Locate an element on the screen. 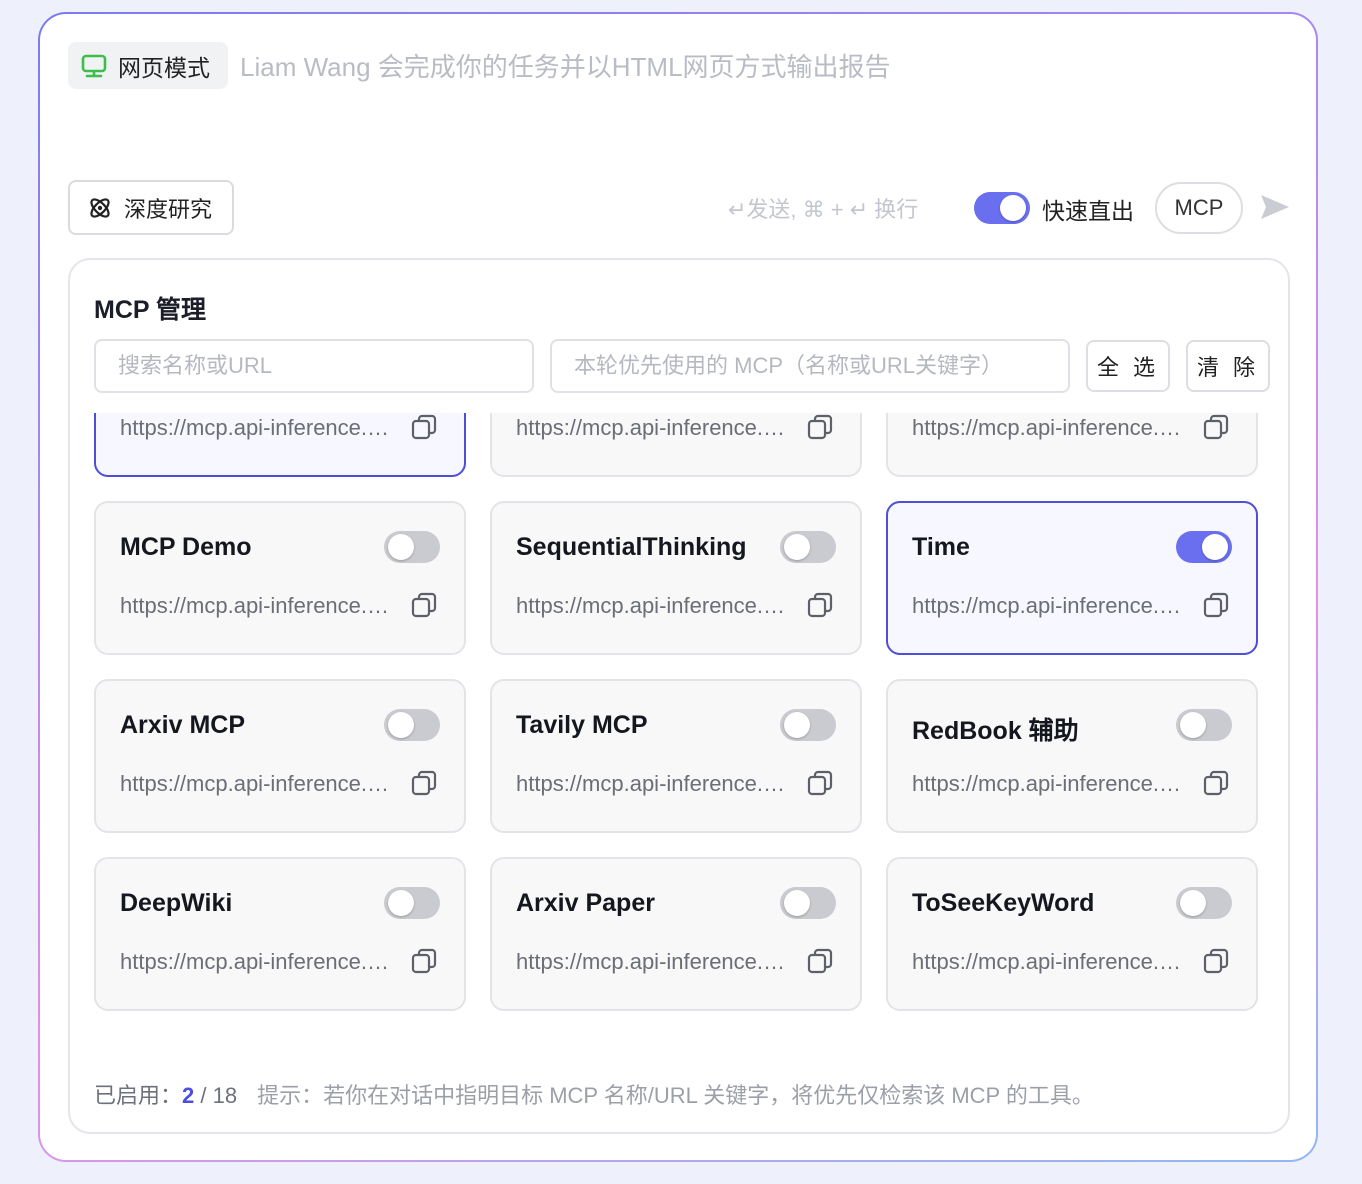 This screenshot has height=1184, width=1362. send-icon is located at coordinates (1275, 207).